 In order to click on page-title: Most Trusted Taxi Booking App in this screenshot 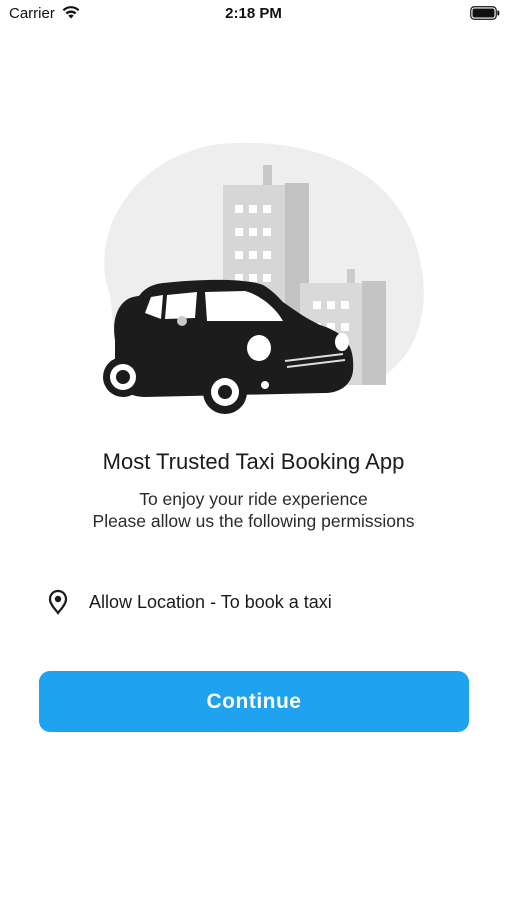, I will do `click(253, 461)`.